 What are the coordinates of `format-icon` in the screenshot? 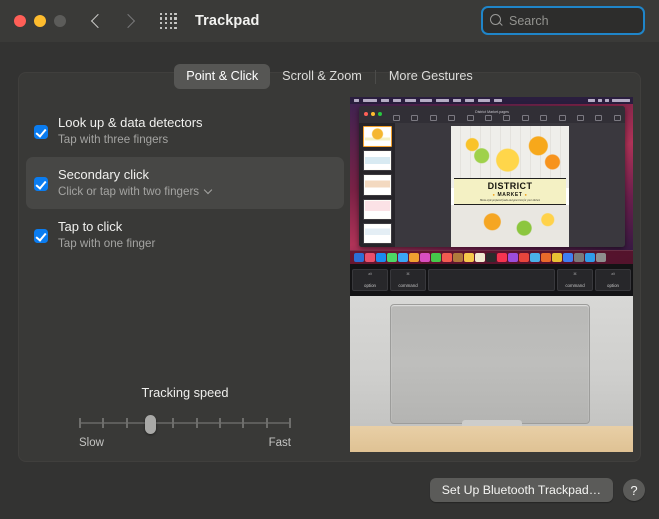 It's located at (599, 118).